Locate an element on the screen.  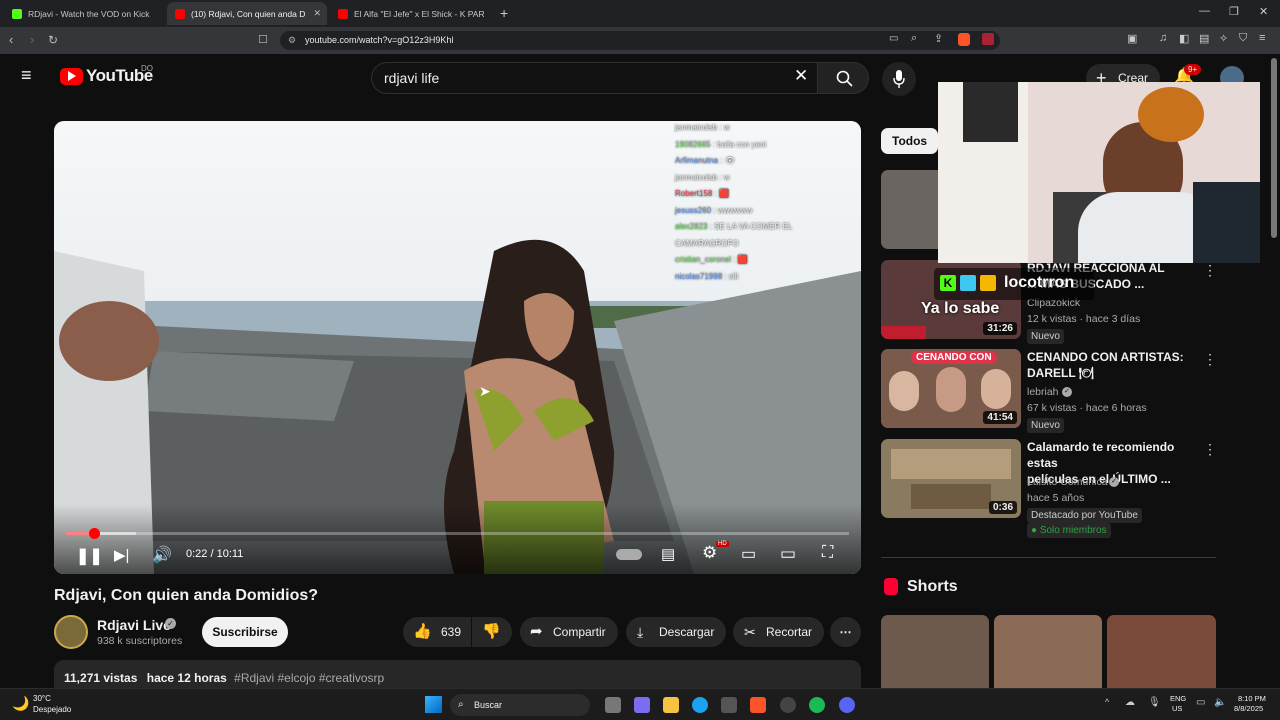
mic-tray-icon: 🎙 is located at coordinates (1154, 702).